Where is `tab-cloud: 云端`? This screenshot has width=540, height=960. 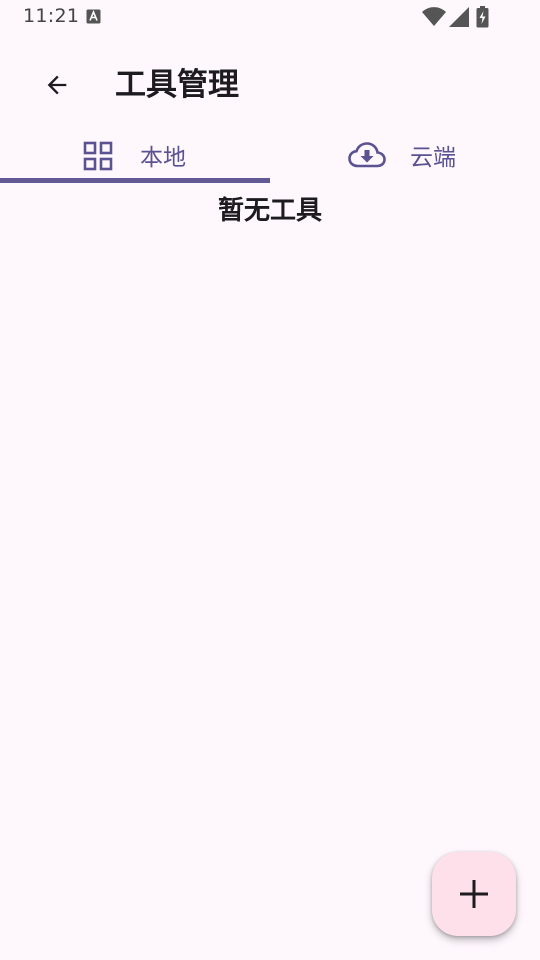 tab-cloud: 云端 is located at coordinates (405, 159).